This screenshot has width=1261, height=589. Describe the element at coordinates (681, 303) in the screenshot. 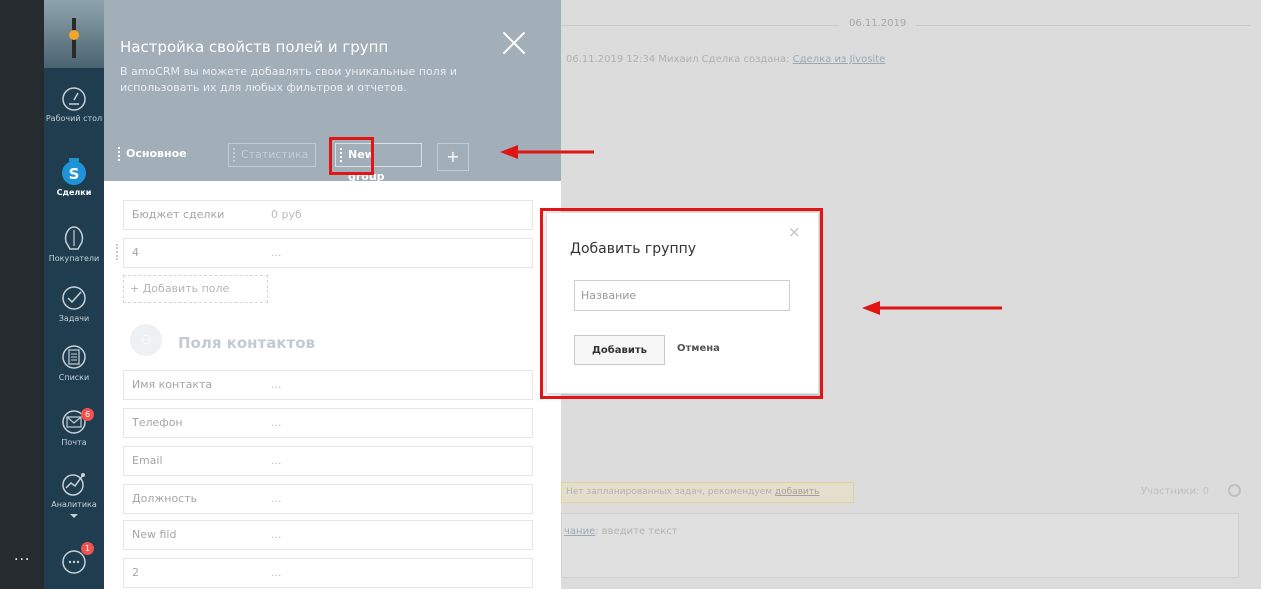

I see `dialog-highlight` at that location.